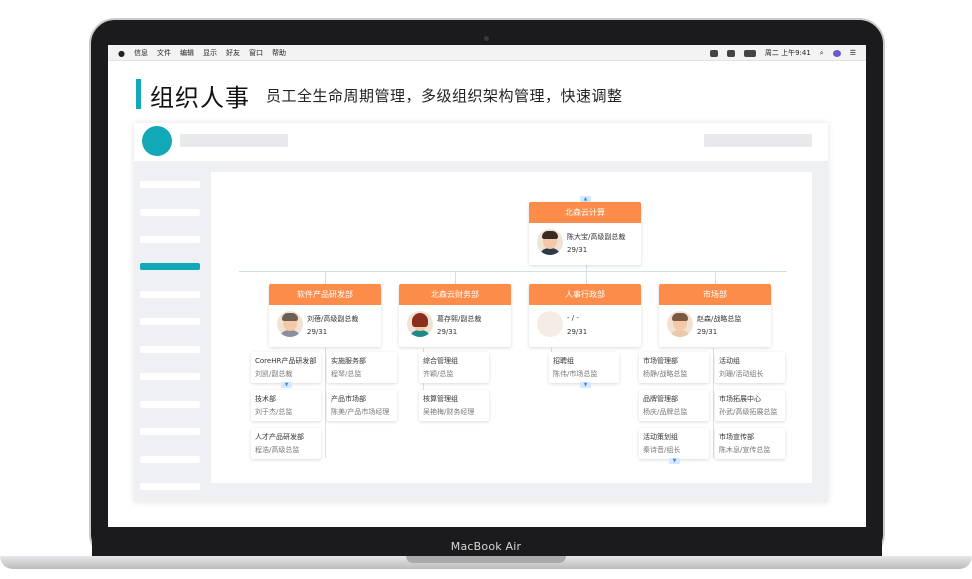  What do you see at coordinates (745, 450) in the screenshot?
I see `group-lead: 陈木息/宣传总监` at bounding box center [745, 450].